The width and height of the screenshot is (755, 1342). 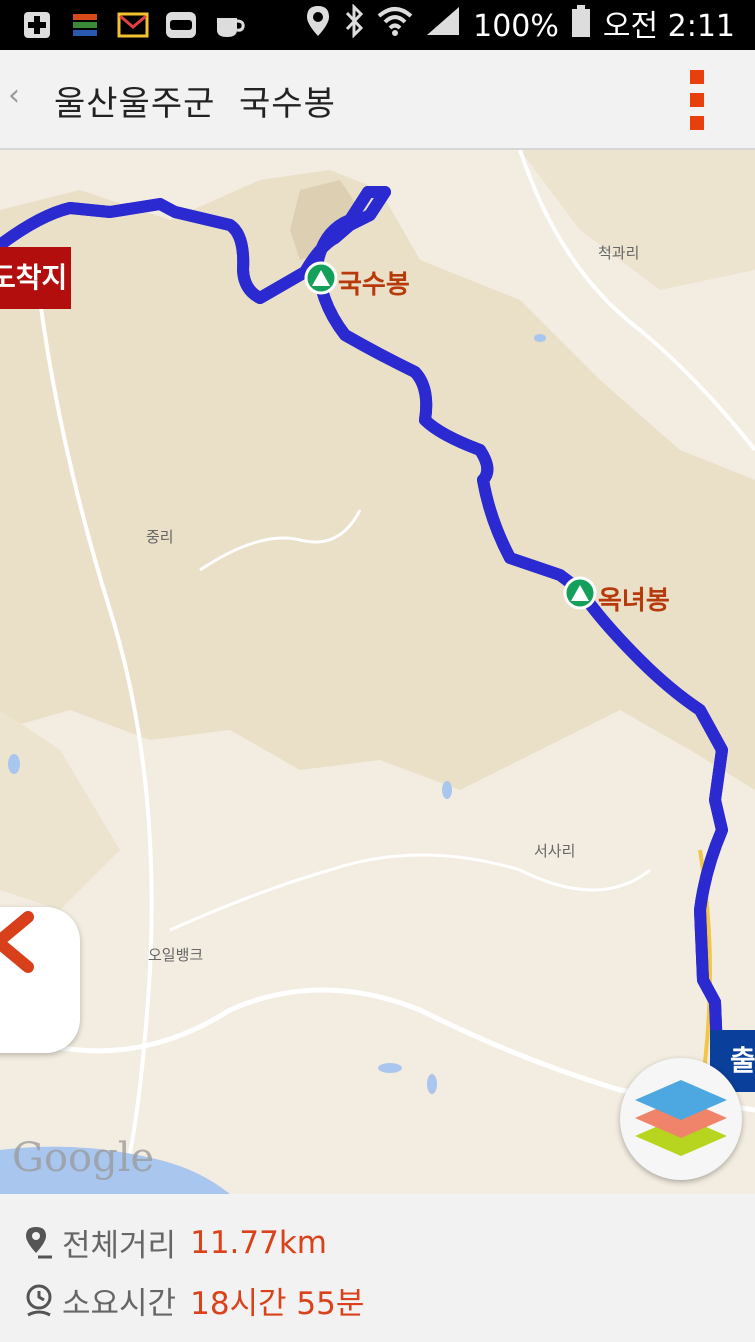 What do you see at coordinates (516, 26) in the screenshot?
I see `battery-percent: 100%` at bounding box center [516, 26].